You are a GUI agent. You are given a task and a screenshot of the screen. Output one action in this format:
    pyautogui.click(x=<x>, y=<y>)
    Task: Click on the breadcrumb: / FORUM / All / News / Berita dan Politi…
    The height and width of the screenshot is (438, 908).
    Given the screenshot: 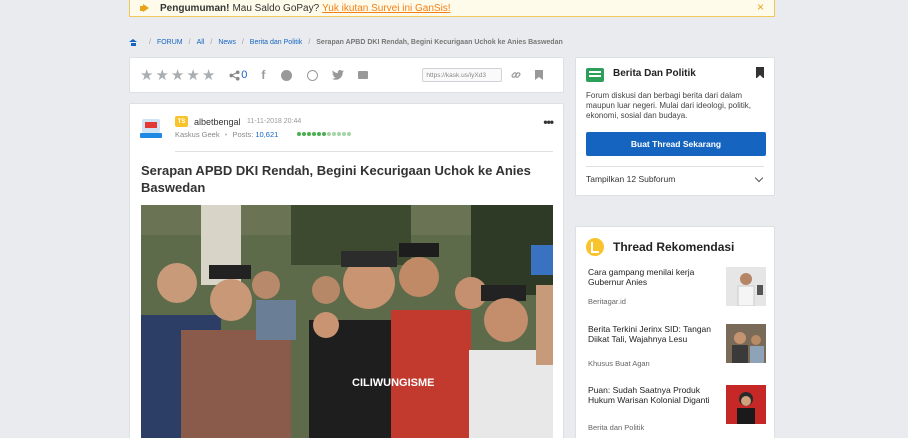 What is the action you would take?
    pyautogui.click(x=346, y=42)
    